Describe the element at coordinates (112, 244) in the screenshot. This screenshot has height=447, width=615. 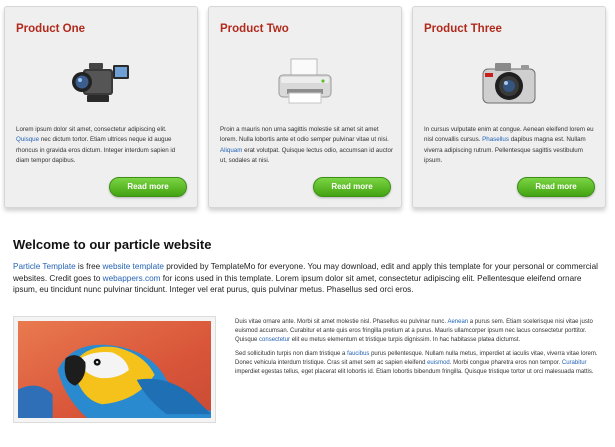
I see `welcome-heading: Welcome to our particle website` at that location.